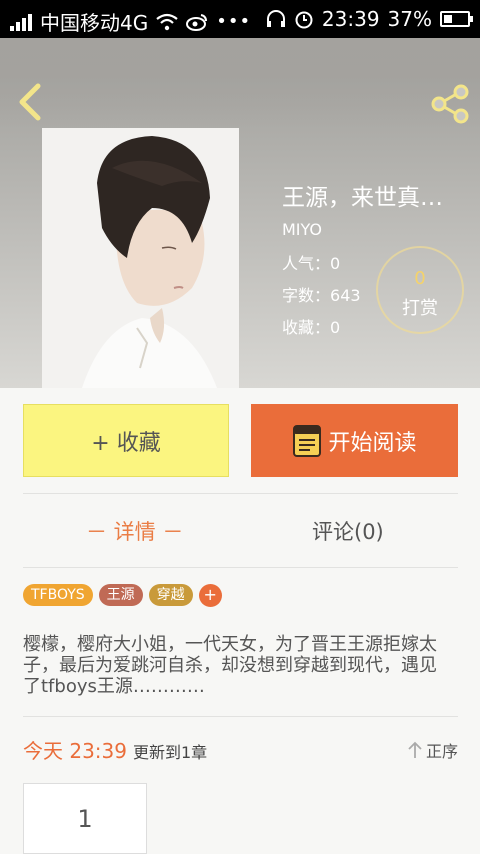  Describe the element at coordinates (210, 595) in the screenshot. I see `add-tag-button: +` at that location.